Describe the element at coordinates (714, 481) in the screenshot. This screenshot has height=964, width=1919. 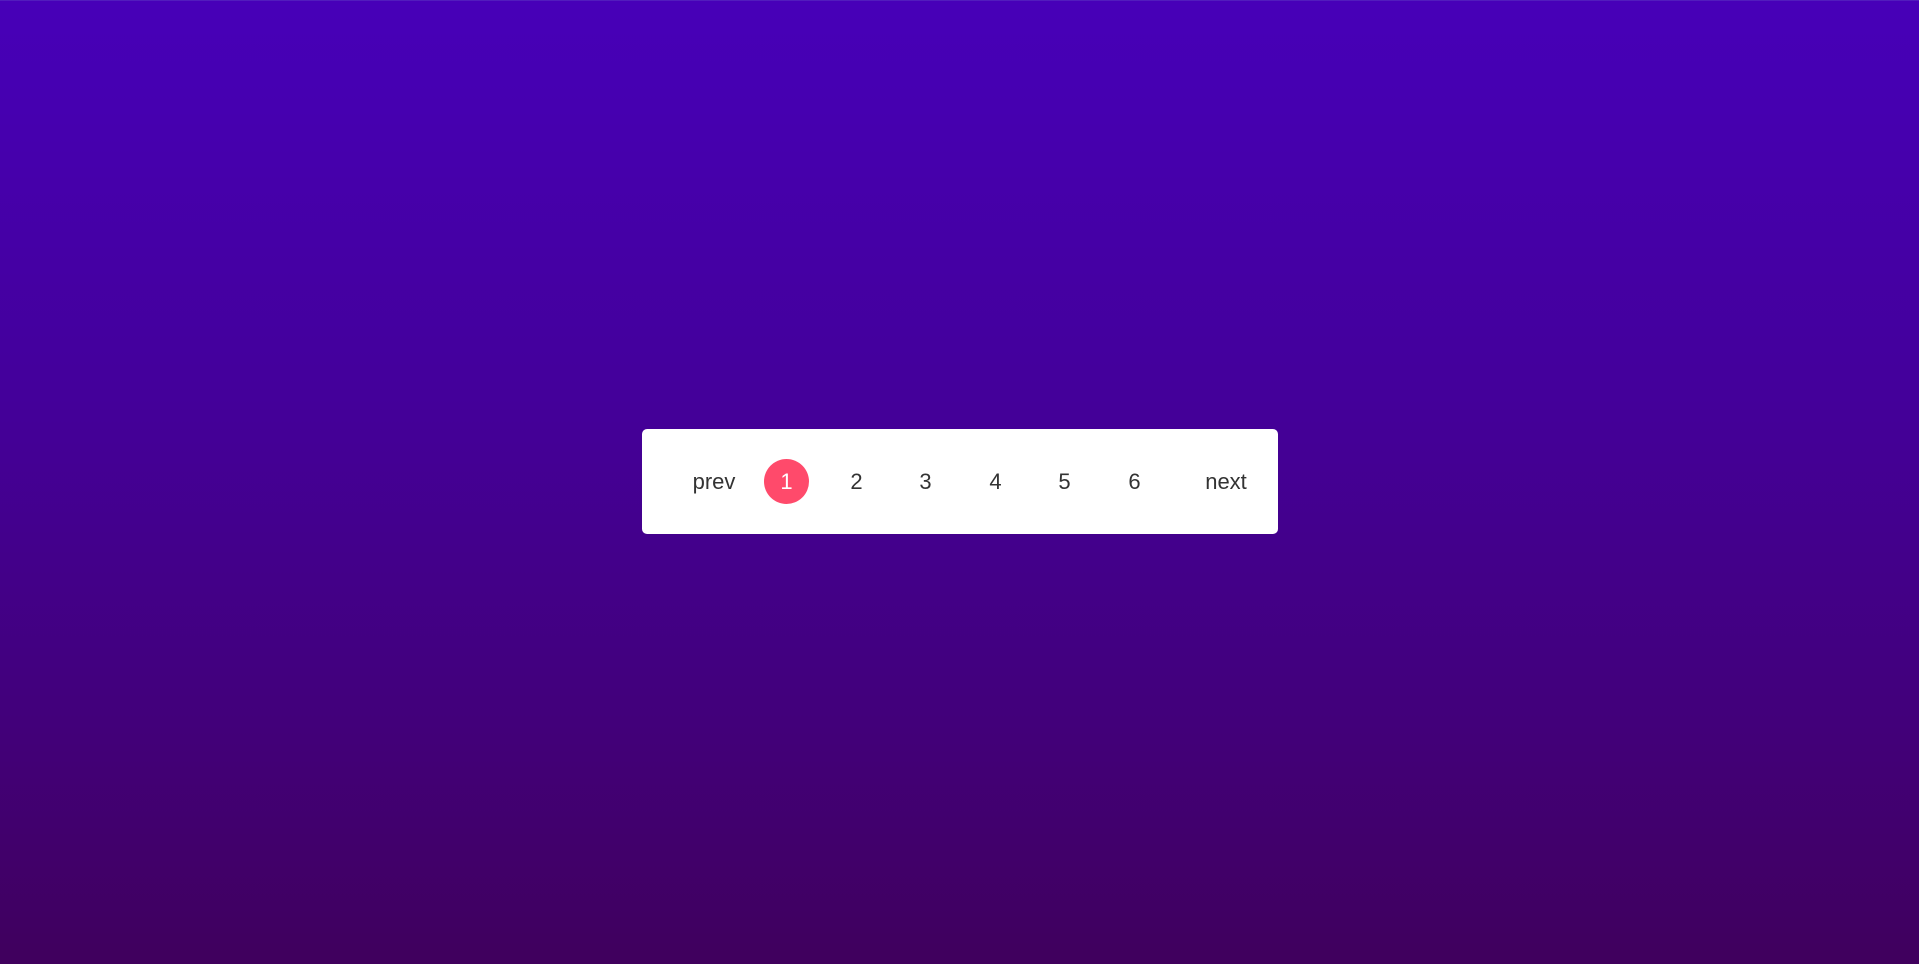
I see `prev-button: prev` at that location.